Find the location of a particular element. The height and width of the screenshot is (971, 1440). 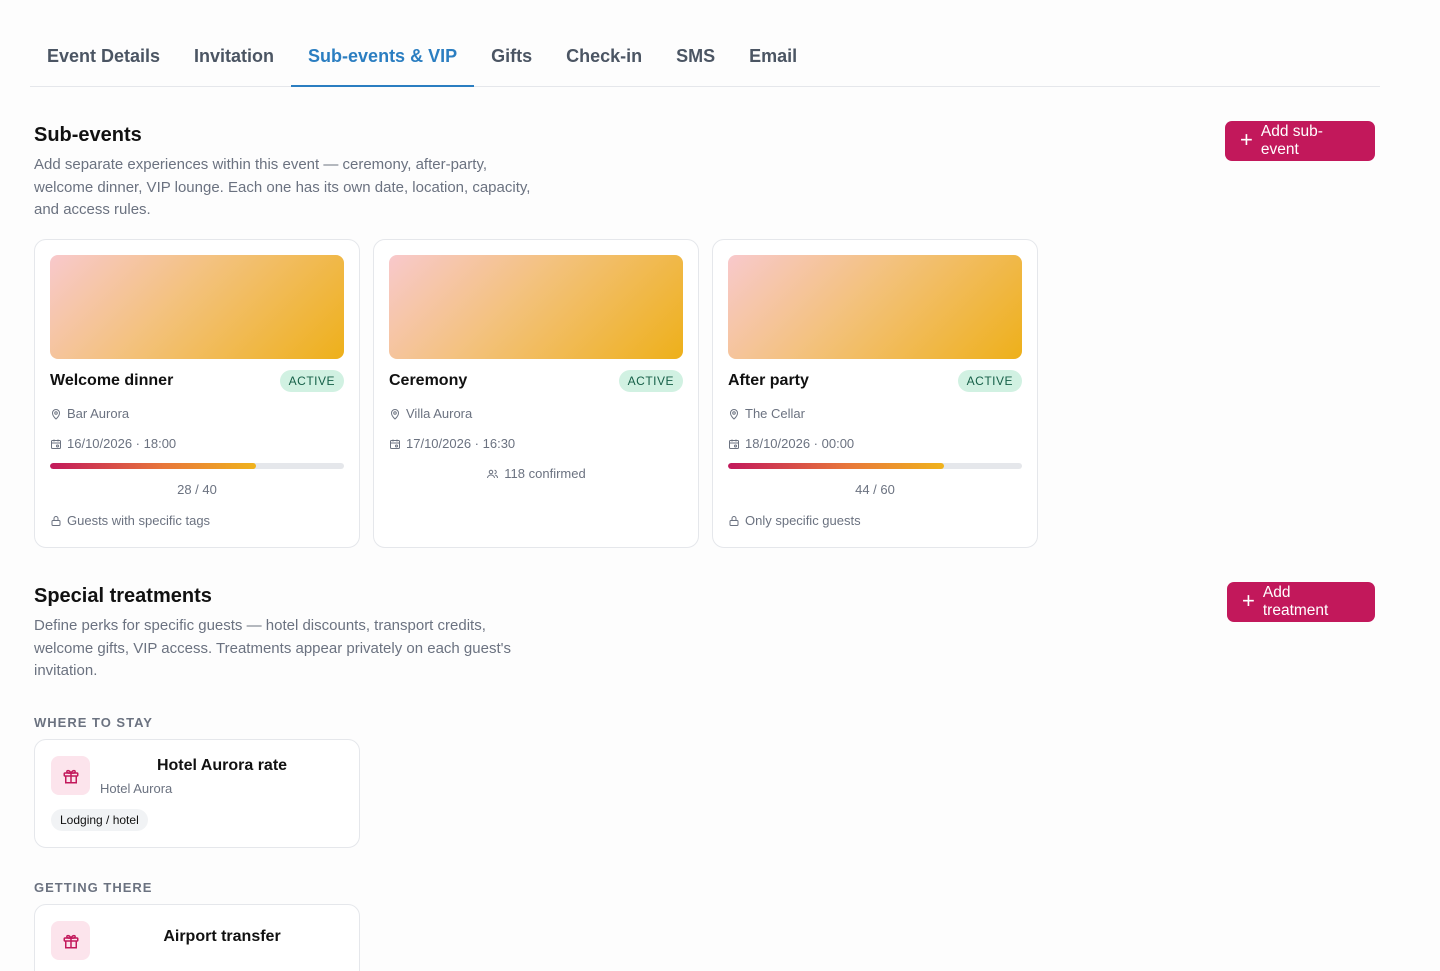

add-treatment-button: + Add treatment is located at coordinates (1301, 602).